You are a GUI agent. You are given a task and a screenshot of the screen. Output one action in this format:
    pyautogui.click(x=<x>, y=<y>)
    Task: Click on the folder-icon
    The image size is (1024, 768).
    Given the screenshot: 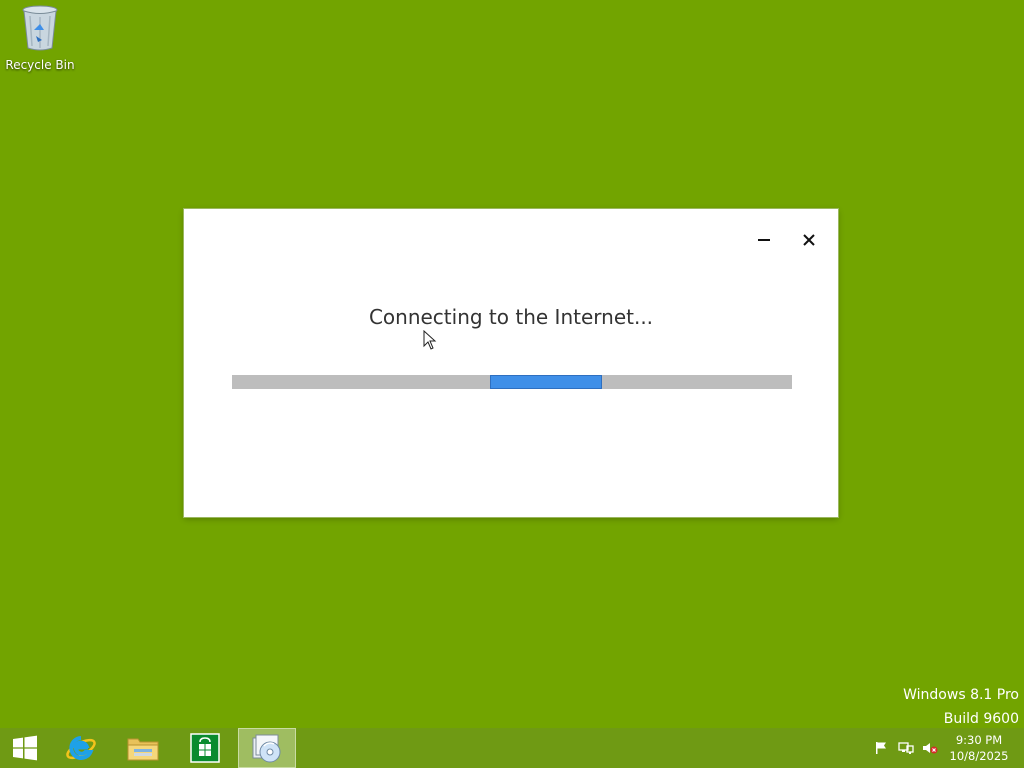 What is the action you would take?
    pyautogui.click(x=143, y=749)
    